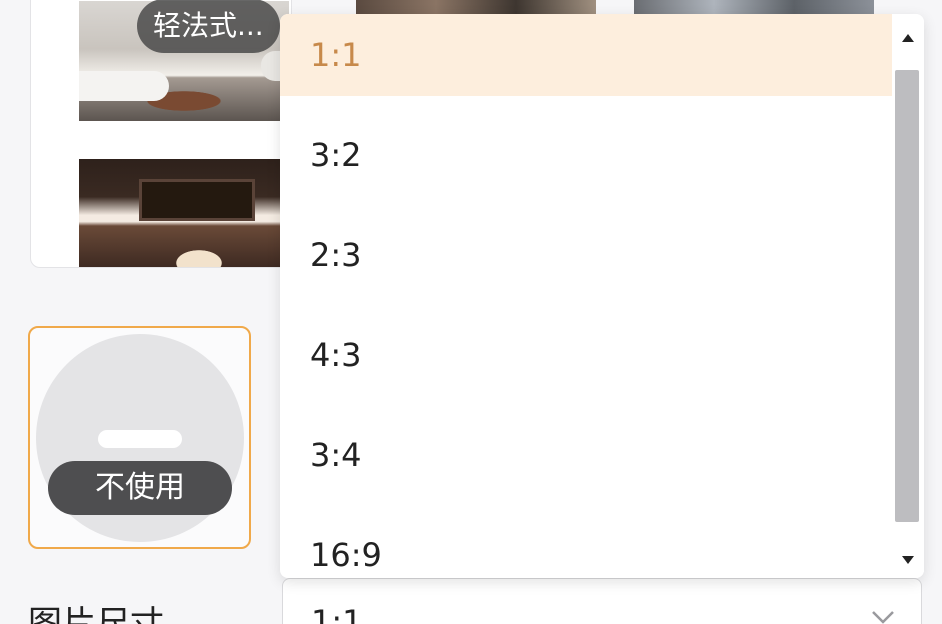  Describe the element at coordinates (883, 617) in the screenshot. I see `chevron-down-icon` at that location.